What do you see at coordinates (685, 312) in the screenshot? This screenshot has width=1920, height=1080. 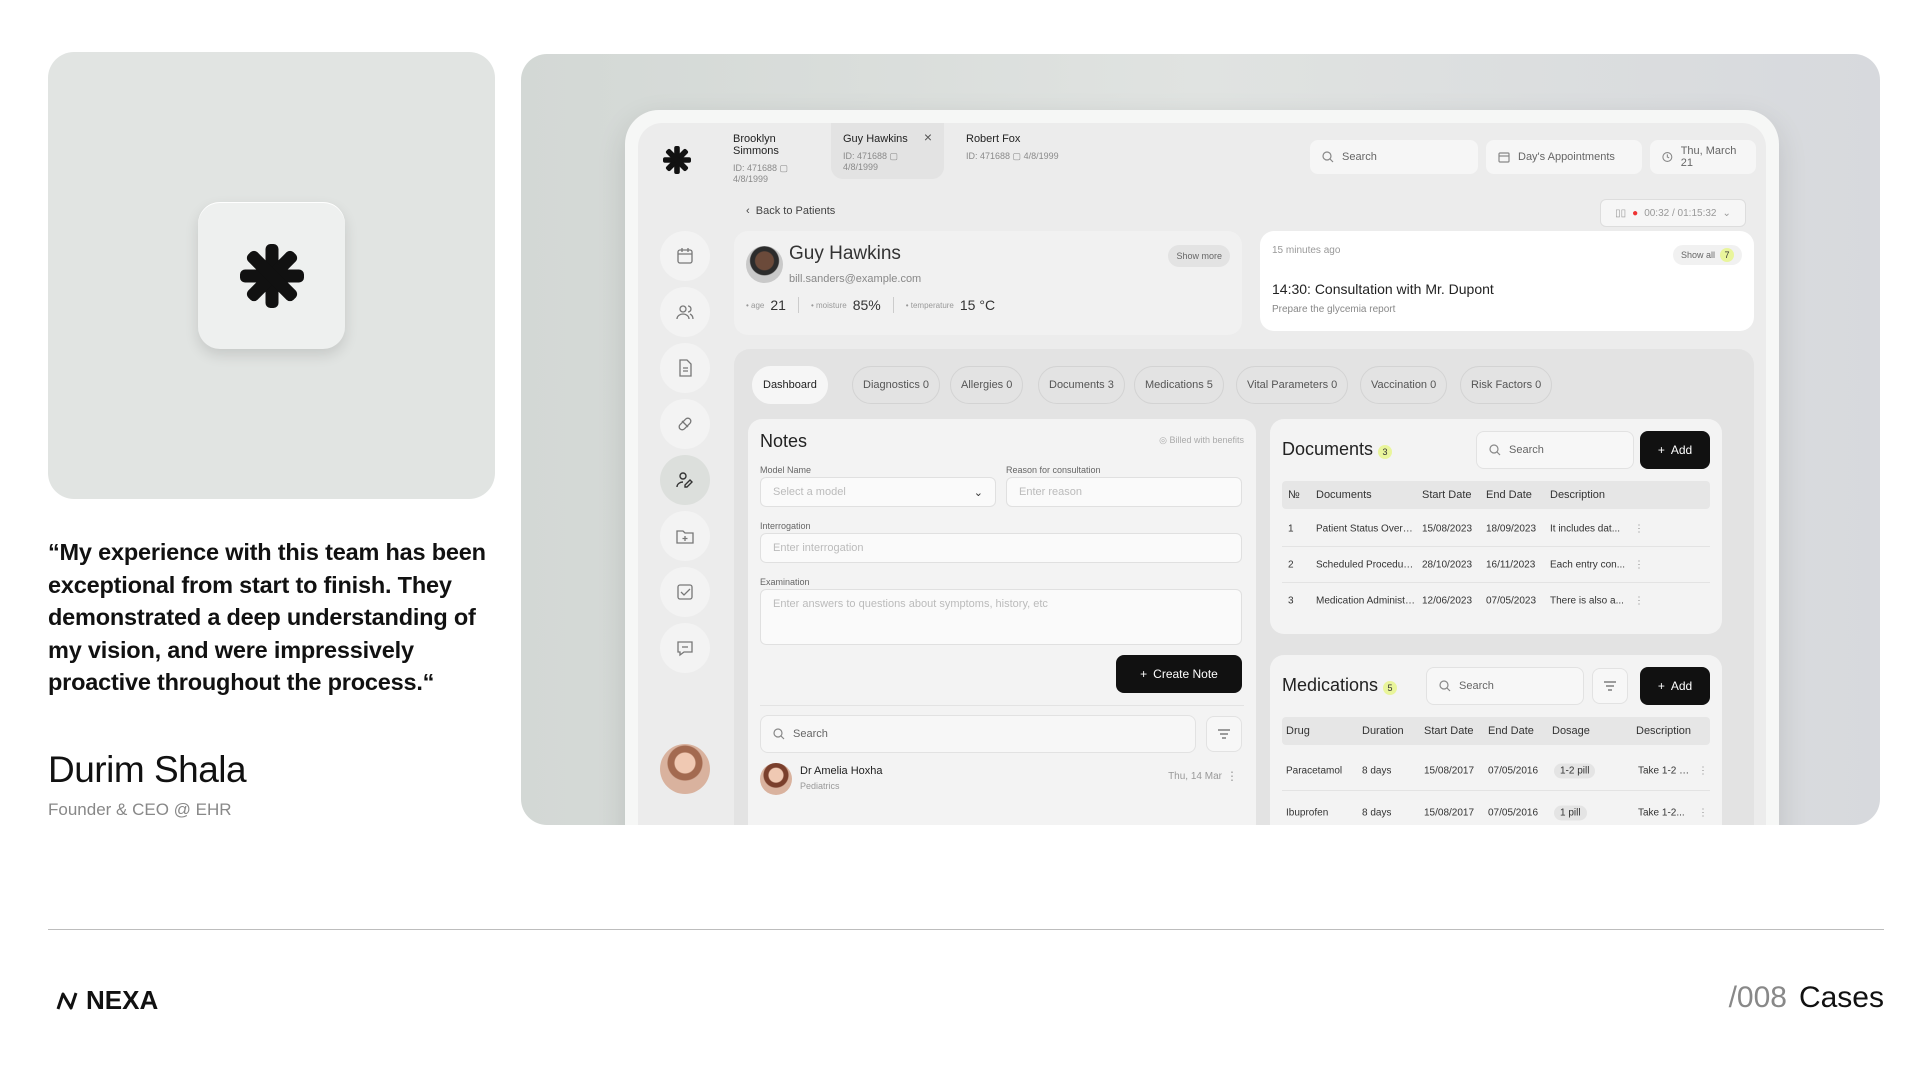 I see `patients-nav-button` at bounding box center [685, 312].